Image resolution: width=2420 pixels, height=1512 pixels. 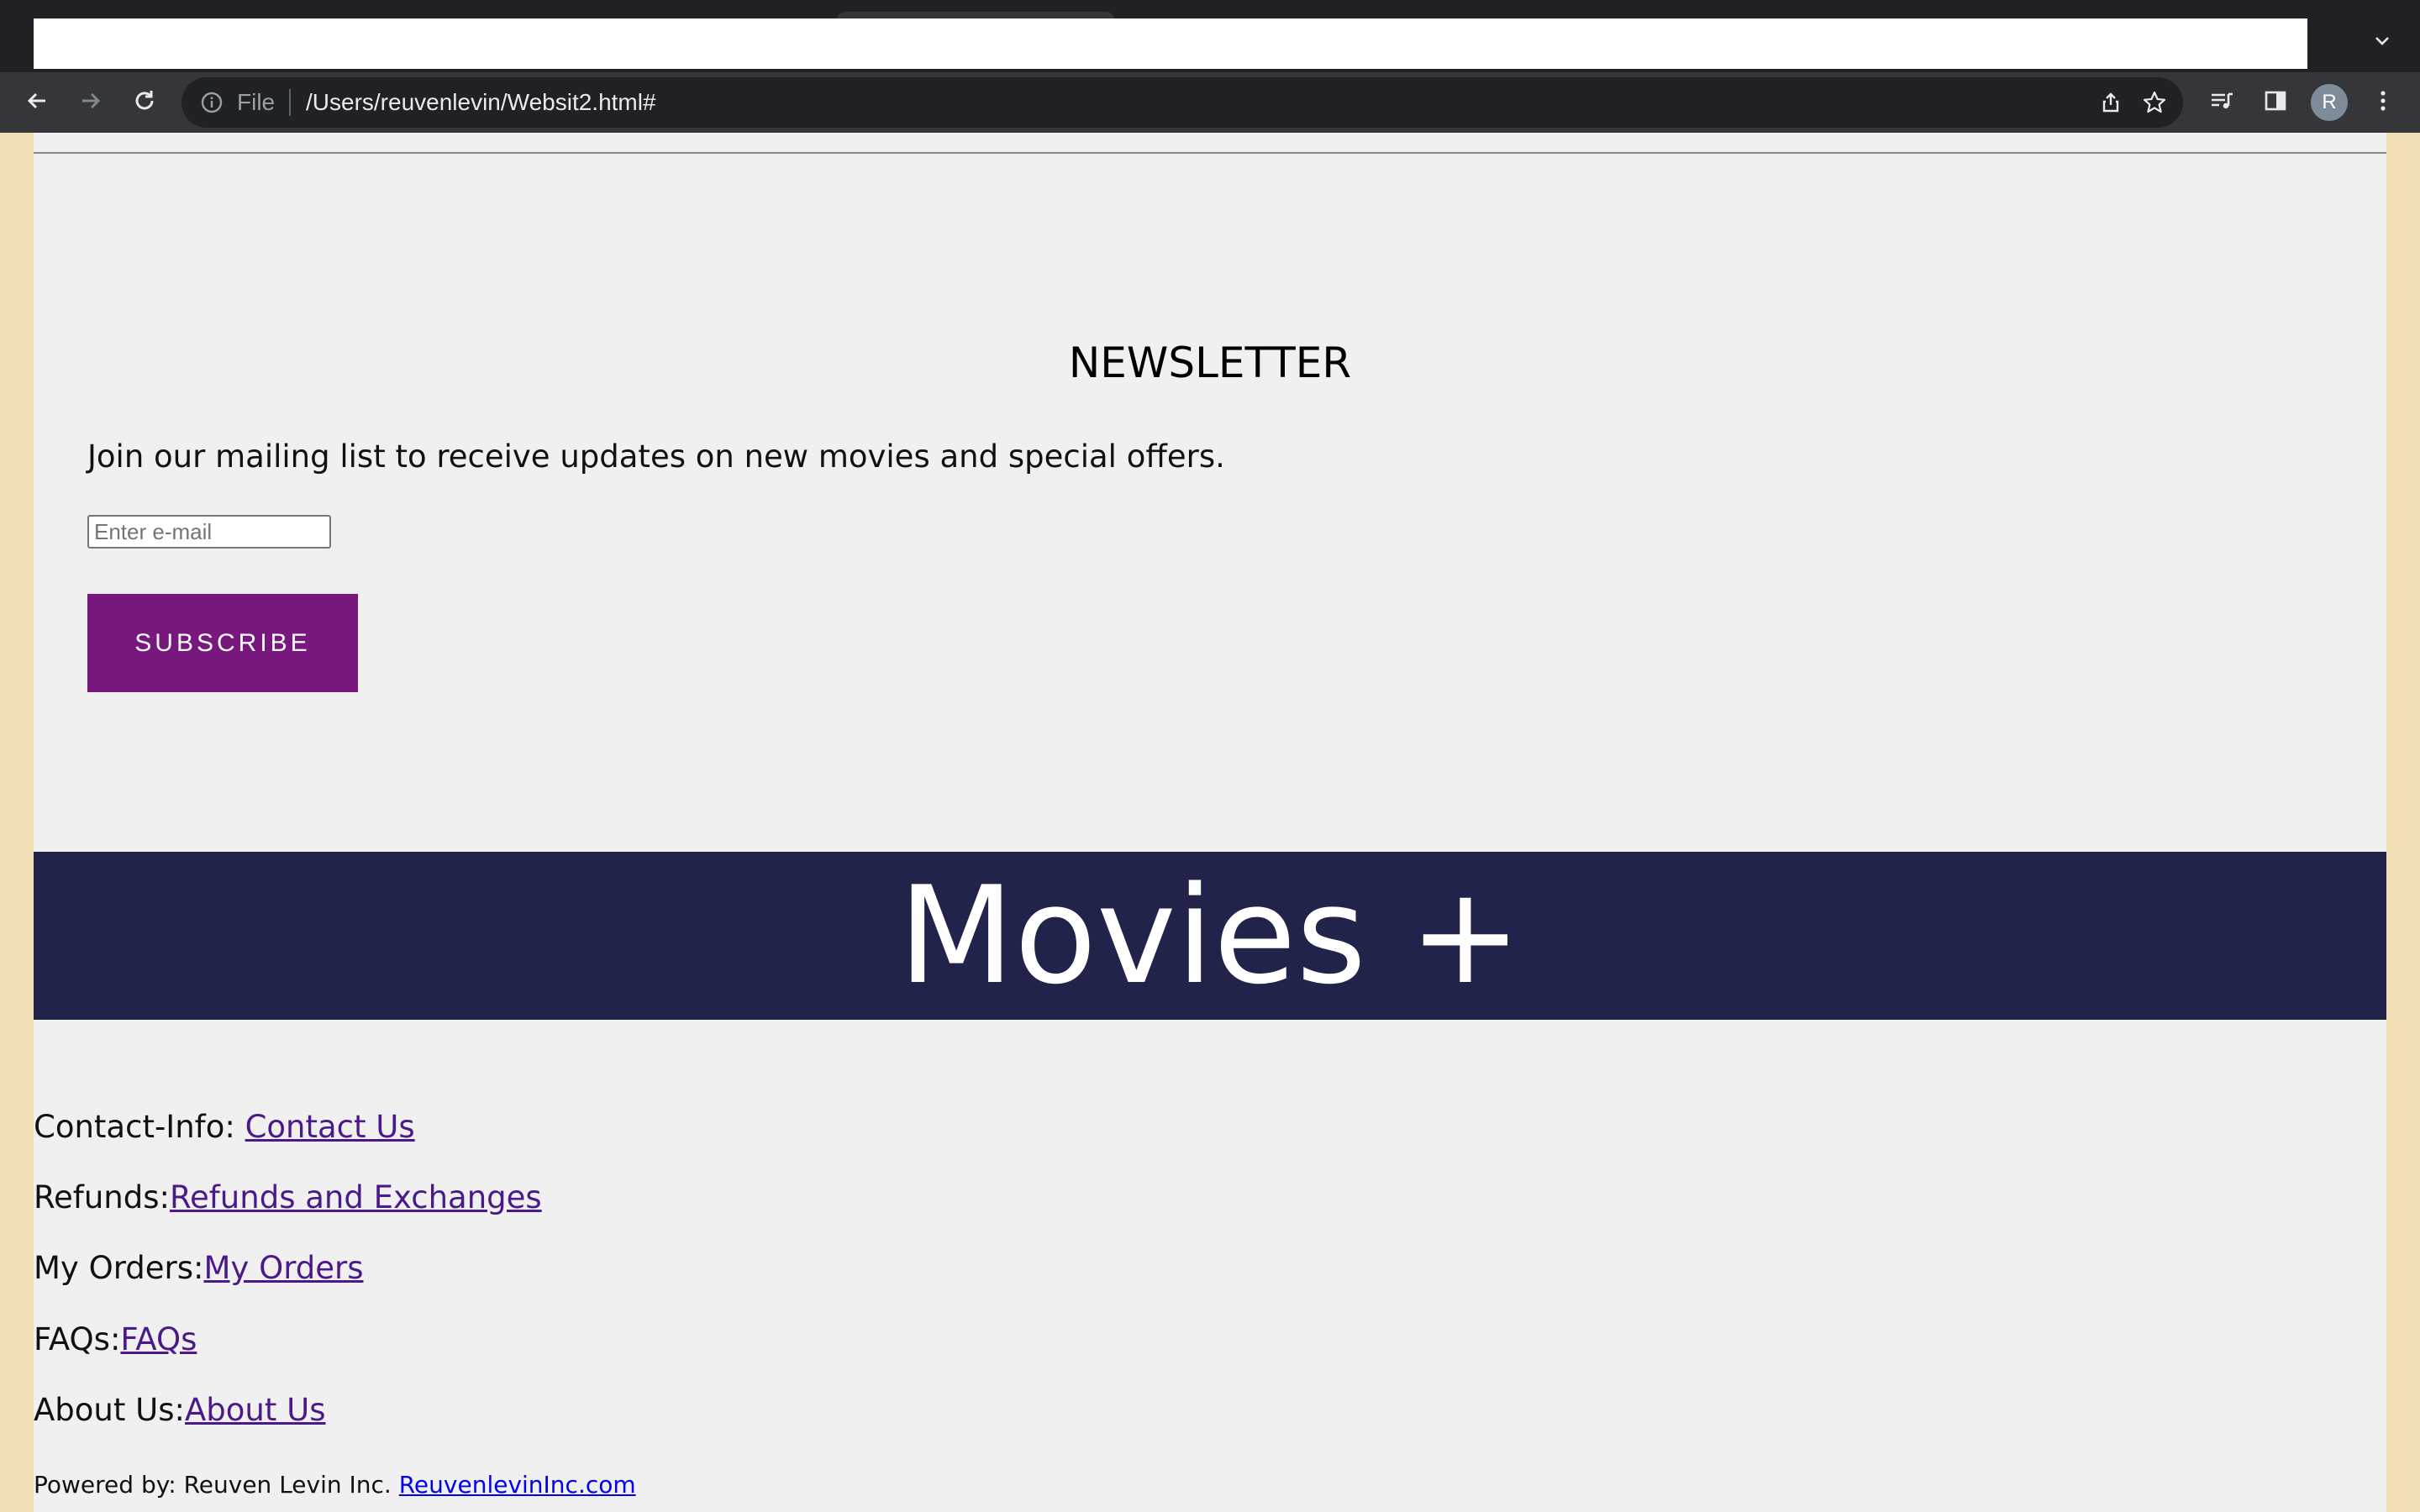 I want to click on side-panel-icon, so click(x=2275, y=102).